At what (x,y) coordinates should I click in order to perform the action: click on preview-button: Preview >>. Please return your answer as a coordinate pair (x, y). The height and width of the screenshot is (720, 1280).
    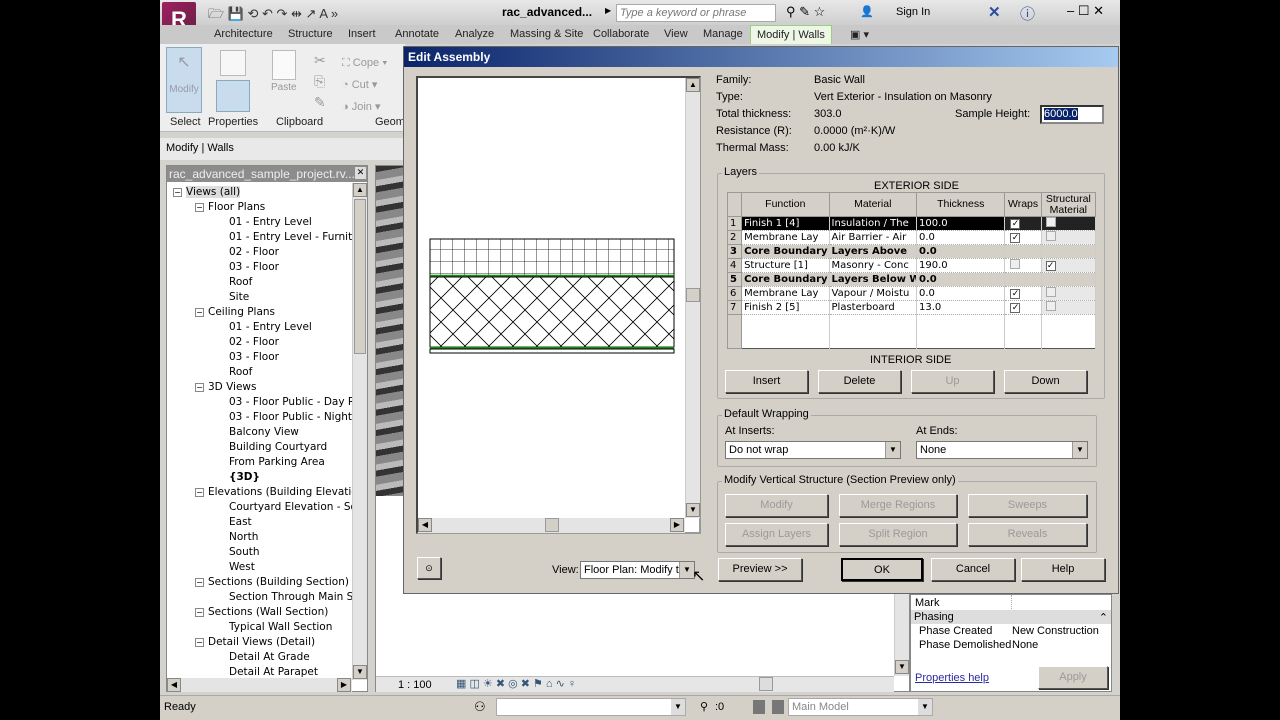
    Looking at the image, I should click on (760, 569).